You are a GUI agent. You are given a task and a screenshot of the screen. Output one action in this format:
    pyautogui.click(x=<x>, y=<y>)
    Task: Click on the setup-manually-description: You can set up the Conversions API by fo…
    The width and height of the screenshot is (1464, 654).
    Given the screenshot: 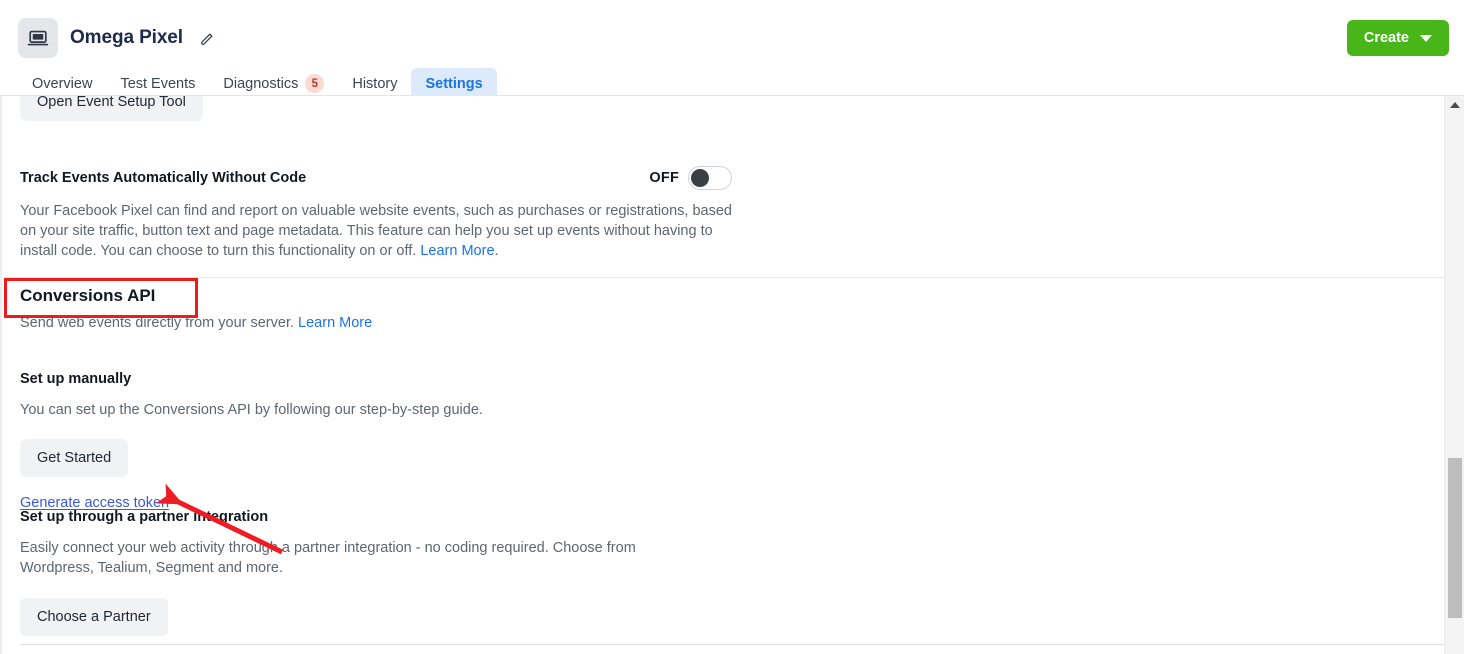 What is the action you would take?
    pyautogui.click(x=251, y=410)
    